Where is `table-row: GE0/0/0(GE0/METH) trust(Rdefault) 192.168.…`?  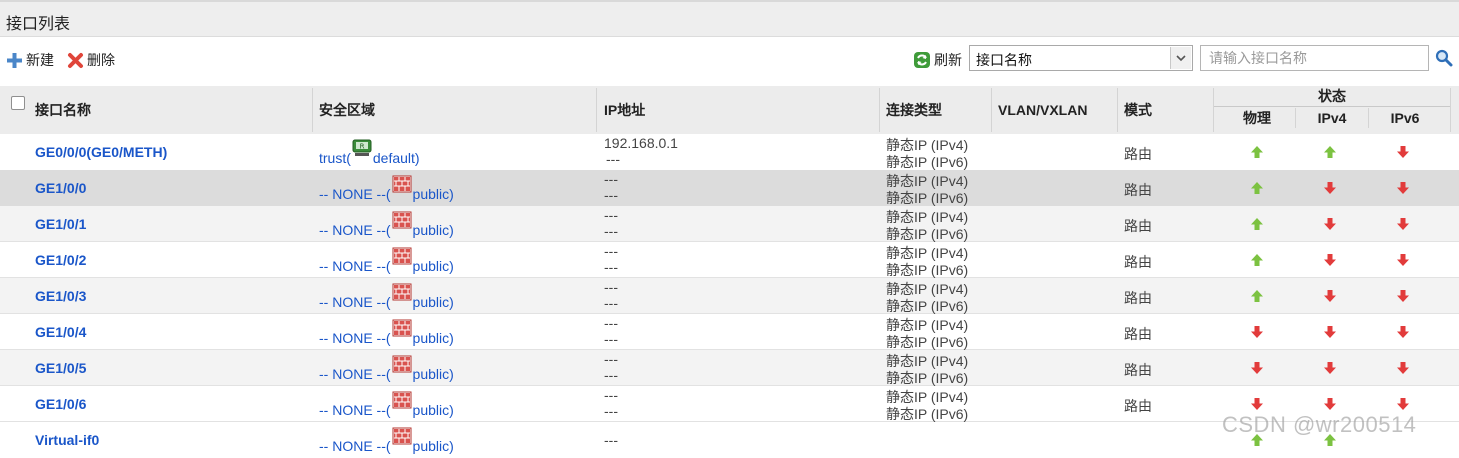 table-row: GE0/0/0(GE0/METH) trust(Rdefault) 192.168.… is located at coordinates (729, 152).